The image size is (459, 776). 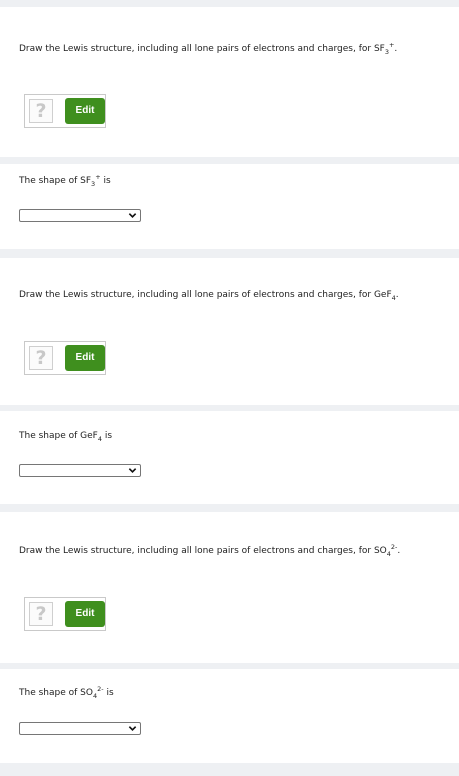 I want to click on shape-prompt: The shape of SO42- is, so click(x=66, y=692).